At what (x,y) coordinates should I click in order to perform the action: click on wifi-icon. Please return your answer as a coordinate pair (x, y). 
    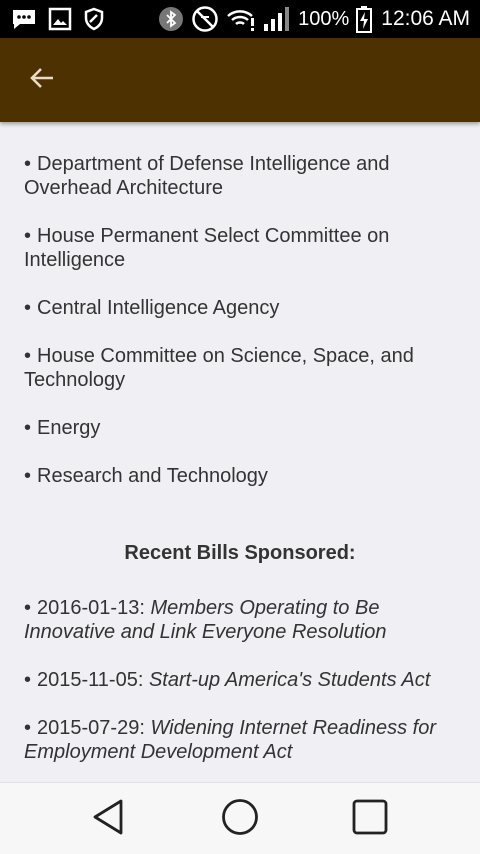
    Looking at the image, I should click on (241, 19).